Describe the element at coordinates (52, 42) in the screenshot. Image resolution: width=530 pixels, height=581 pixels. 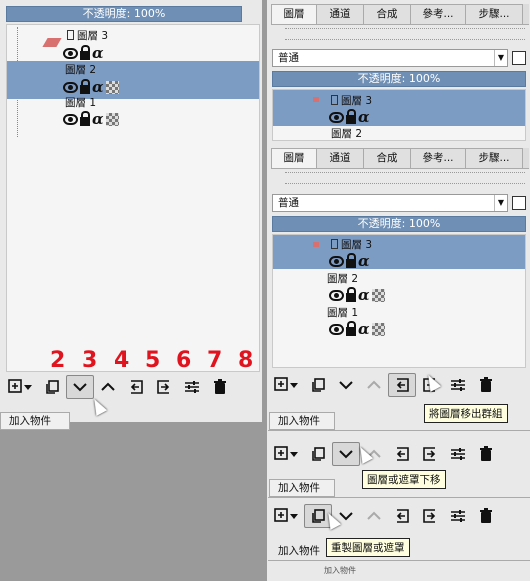
I see `layer-3-color-tag` at that location.